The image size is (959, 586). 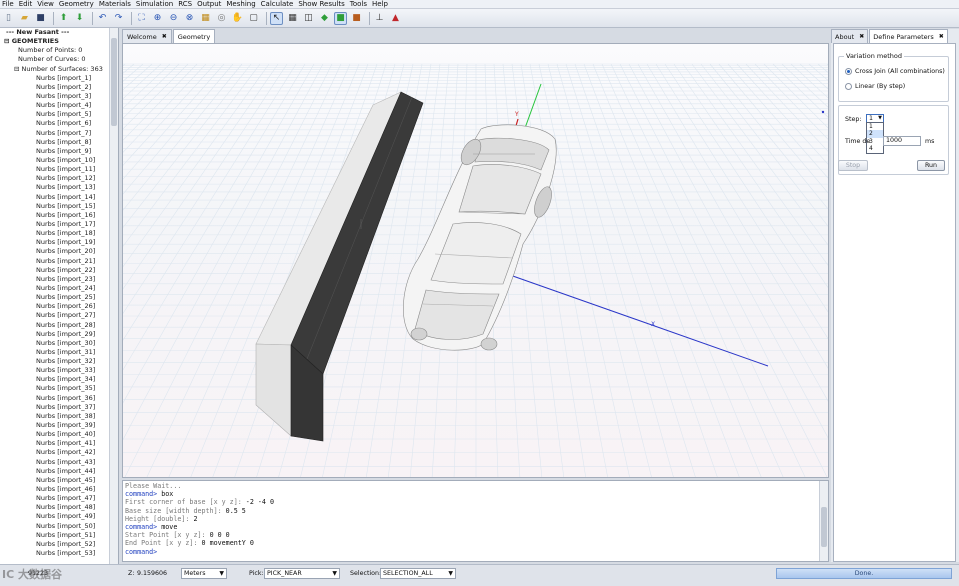 I want to click on pick-select: PICK_NEAR ▼, so click(x=302, y=573).